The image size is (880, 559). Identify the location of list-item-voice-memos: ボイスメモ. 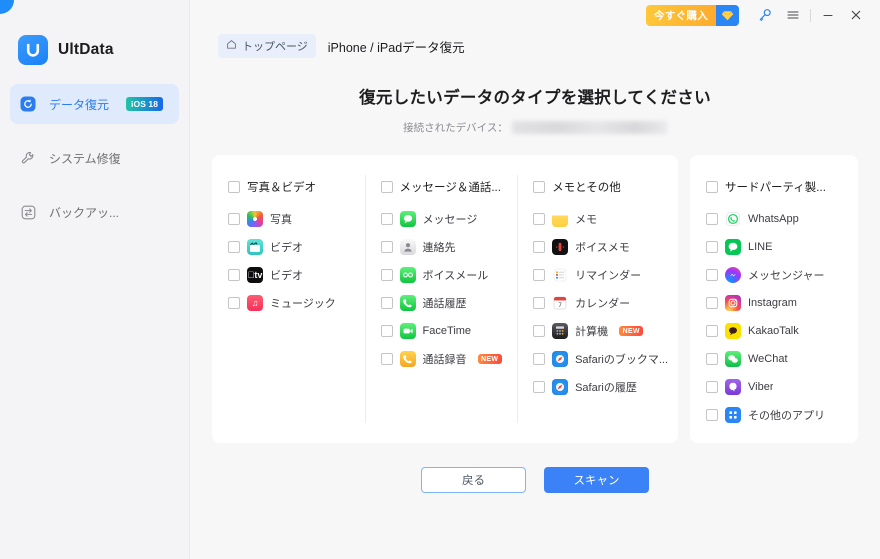
(600, 247).